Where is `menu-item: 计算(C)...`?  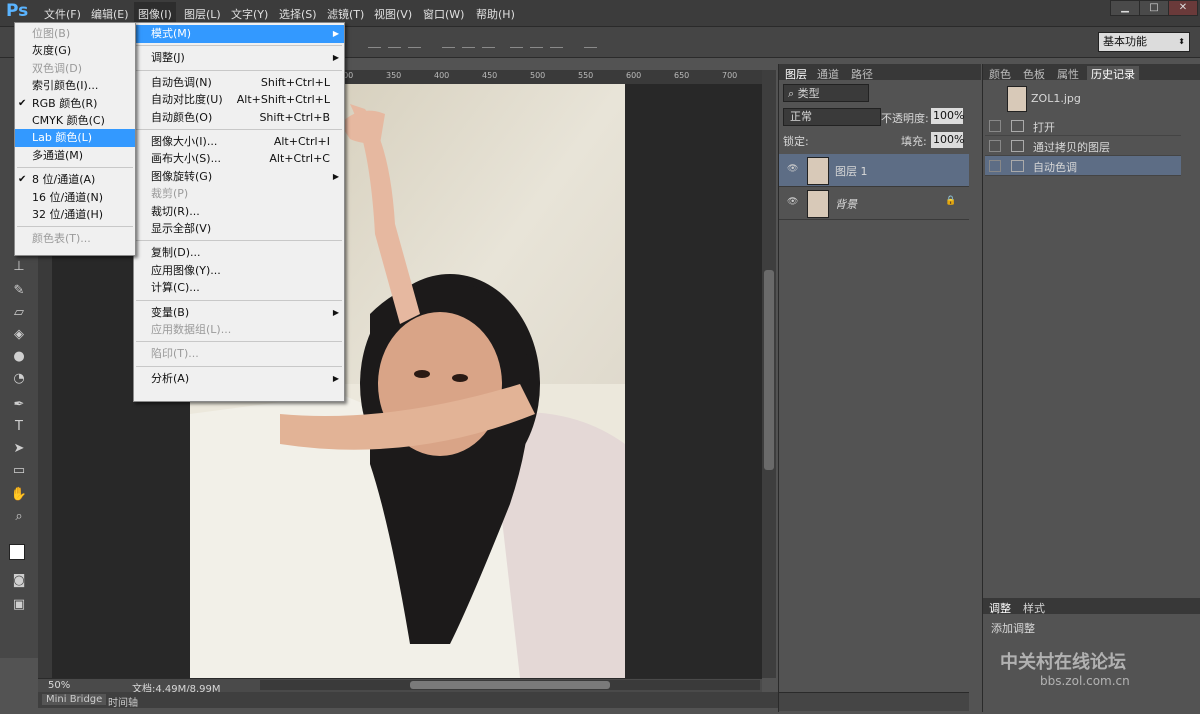
menu-item: 计算(C)... is located at coordinates (239, 288).